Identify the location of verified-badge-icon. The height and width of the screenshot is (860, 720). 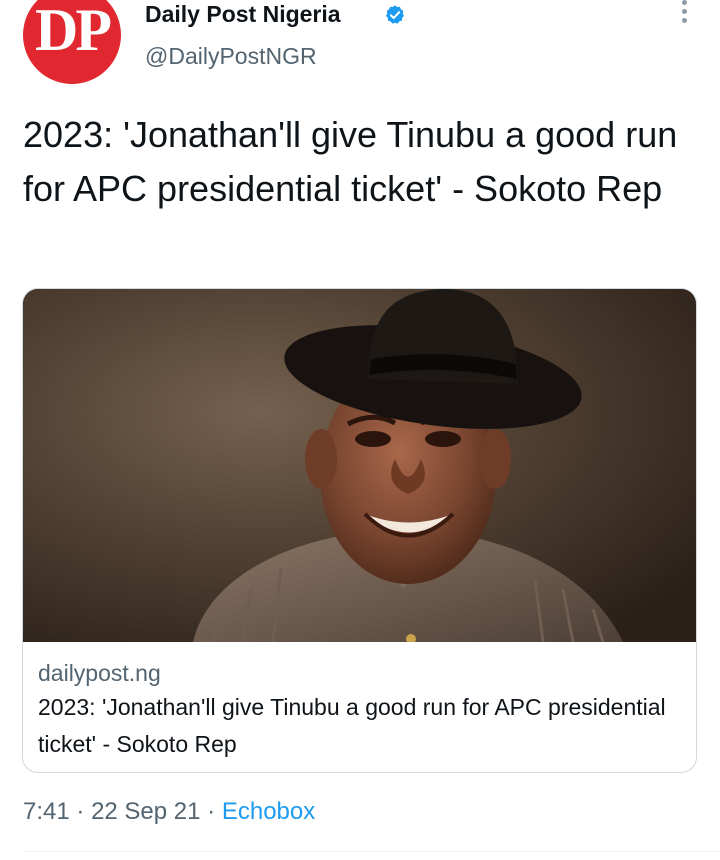
(395, 14).